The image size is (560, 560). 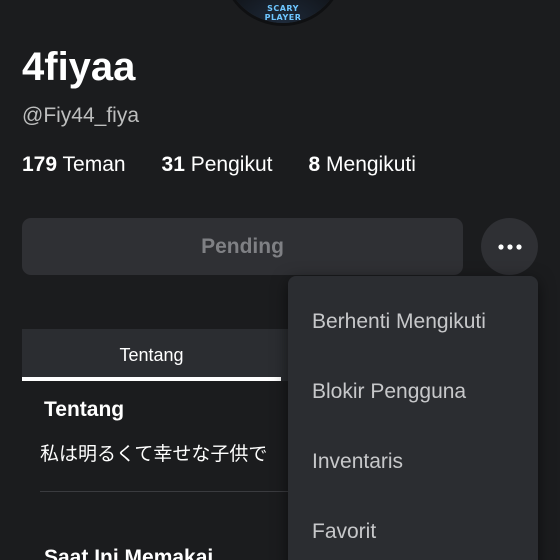 I want to click on following-count: 8, so click(x=314, y=164).